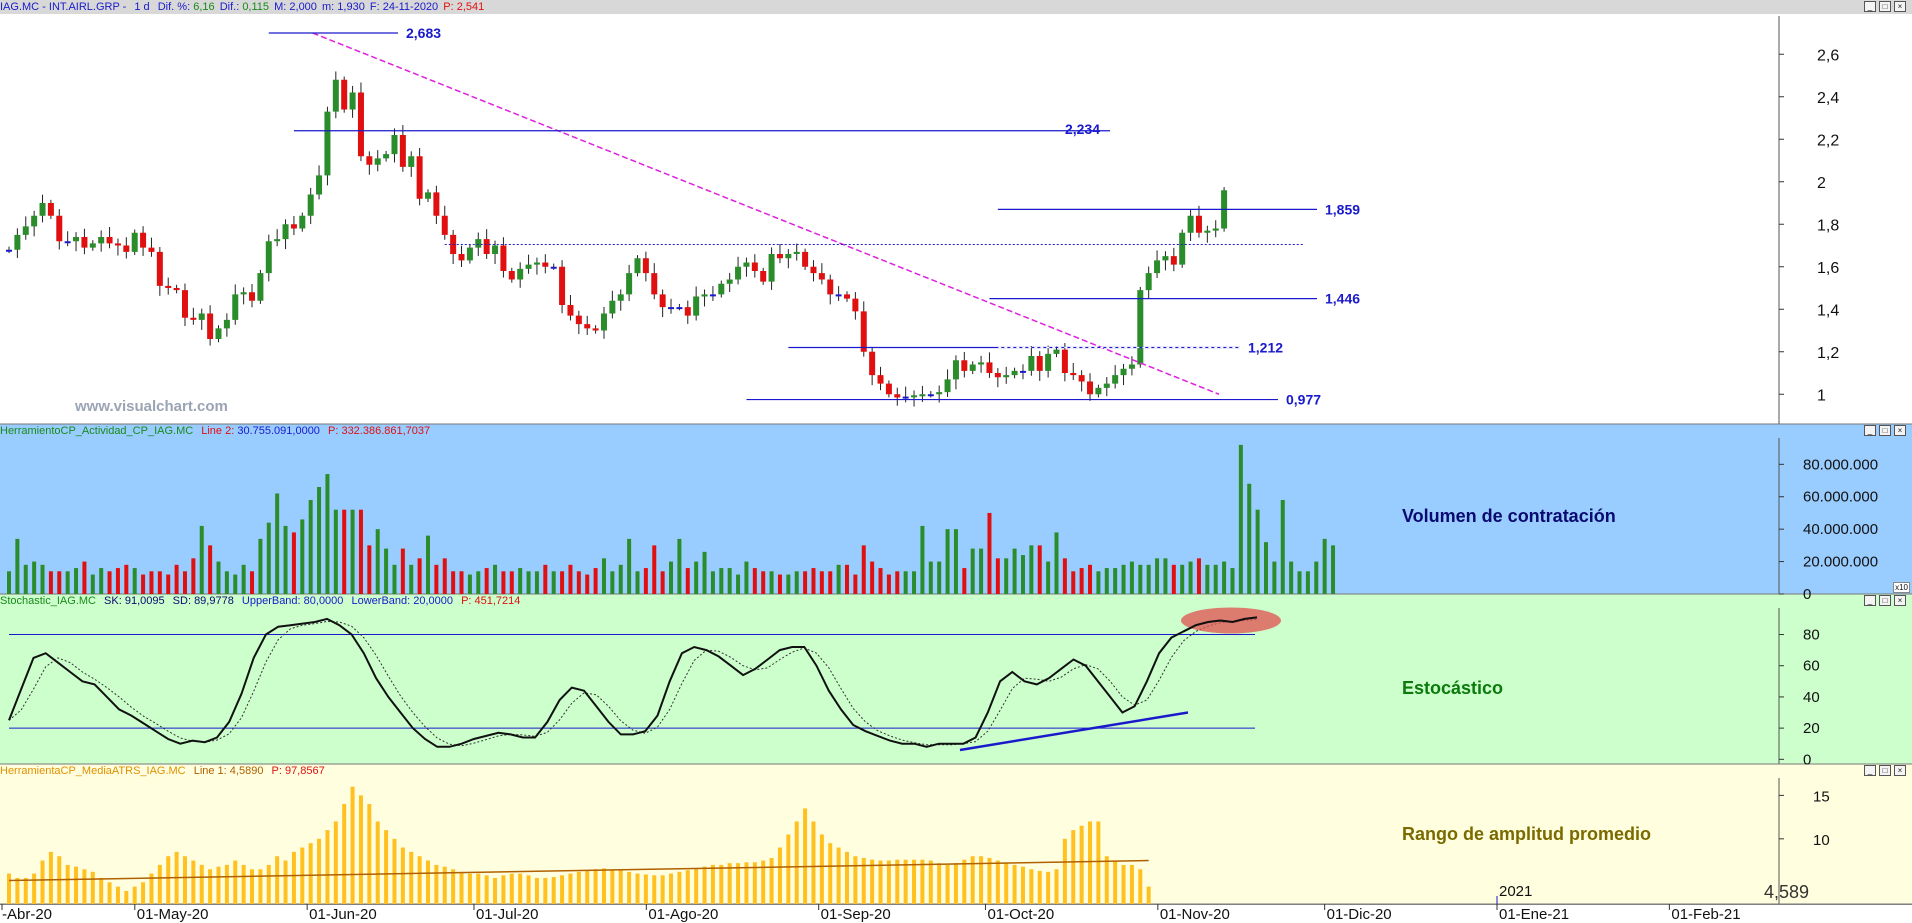 The width and height of the screenshot is (1912, 923). I want to click on price-level-label: 0,977, so click(1303, 400).